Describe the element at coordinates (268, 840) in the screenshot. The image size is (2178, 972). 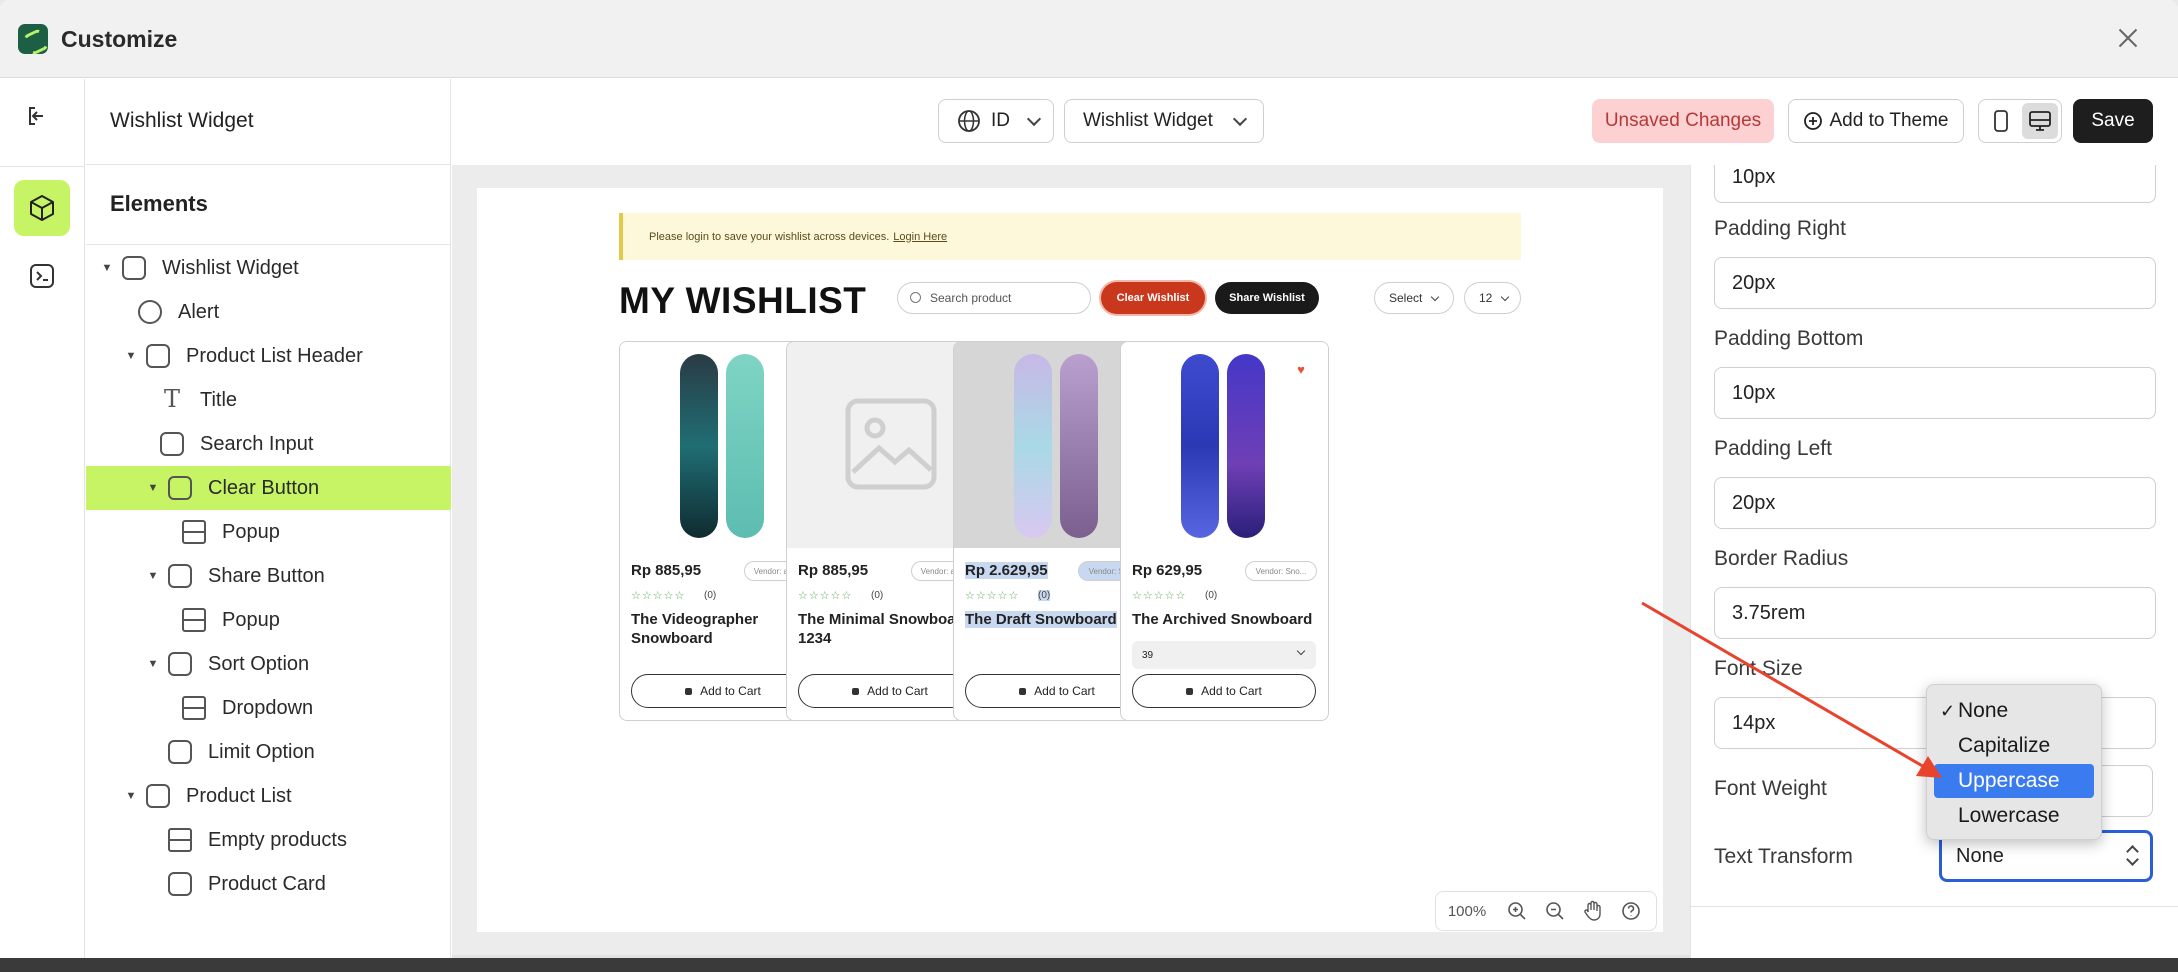
I see `tree-item-empty-products: Empty products` at that location.